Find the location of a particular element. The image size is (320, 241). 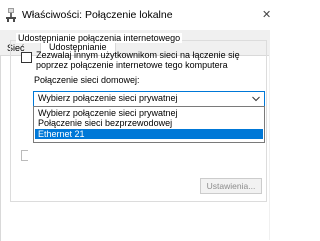

sharing-group-title: Udostępnianie połączenia internetowego is located at coordinates (99, 38).